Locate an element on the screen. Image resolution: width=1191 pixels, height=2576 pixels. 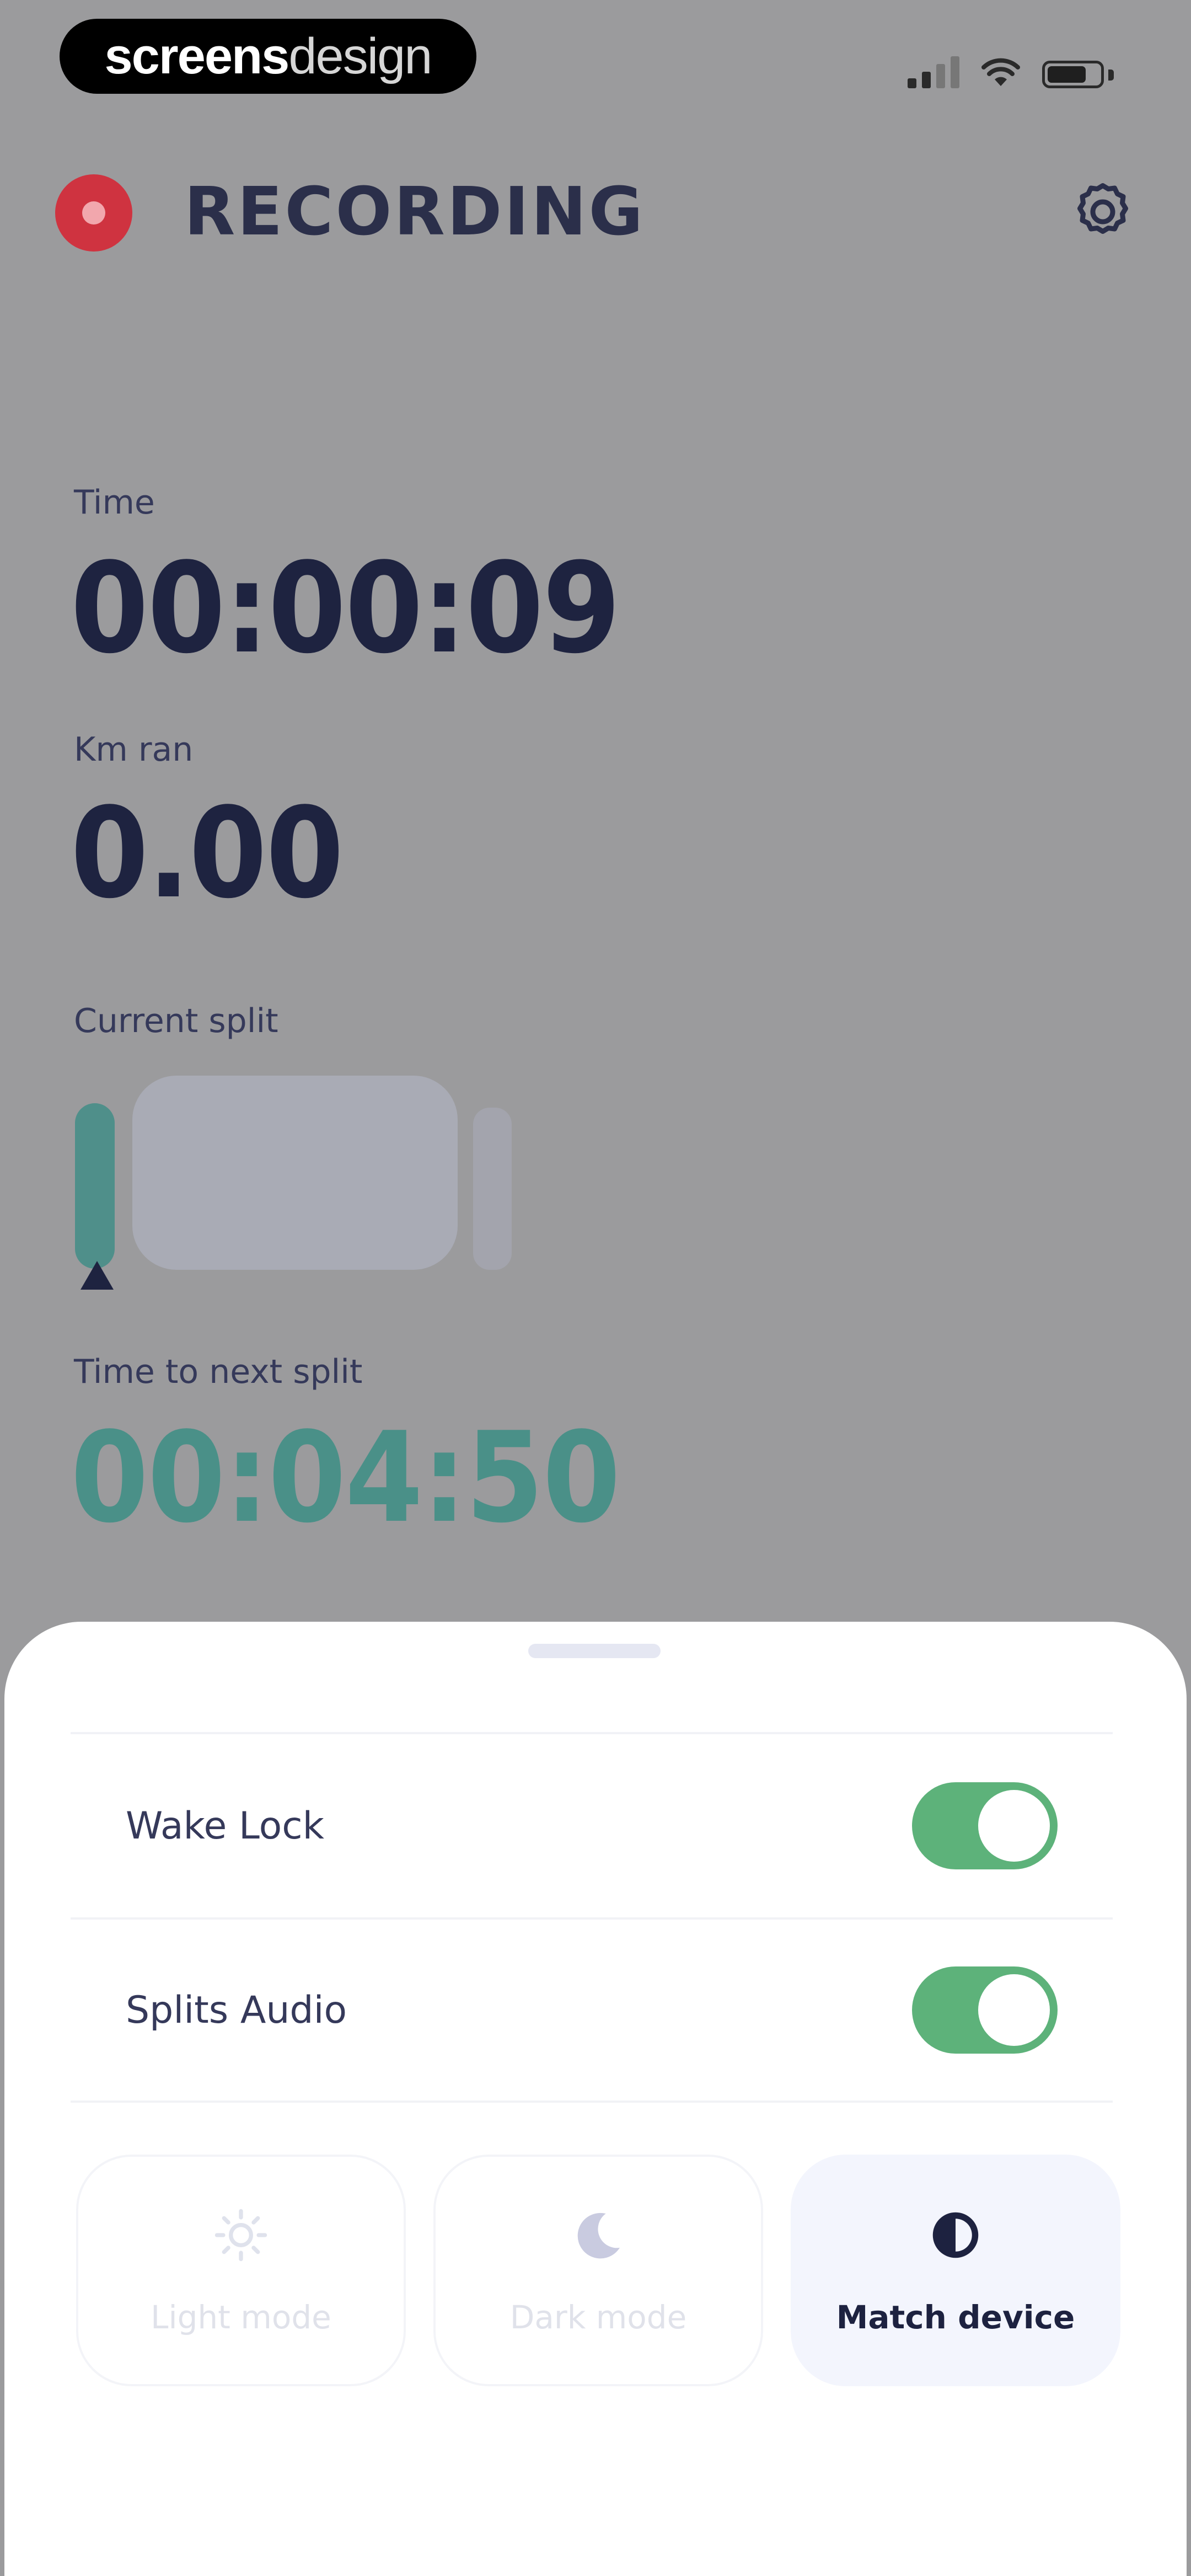
watermark-text-bold: screens is located at coordinates (197, 56).